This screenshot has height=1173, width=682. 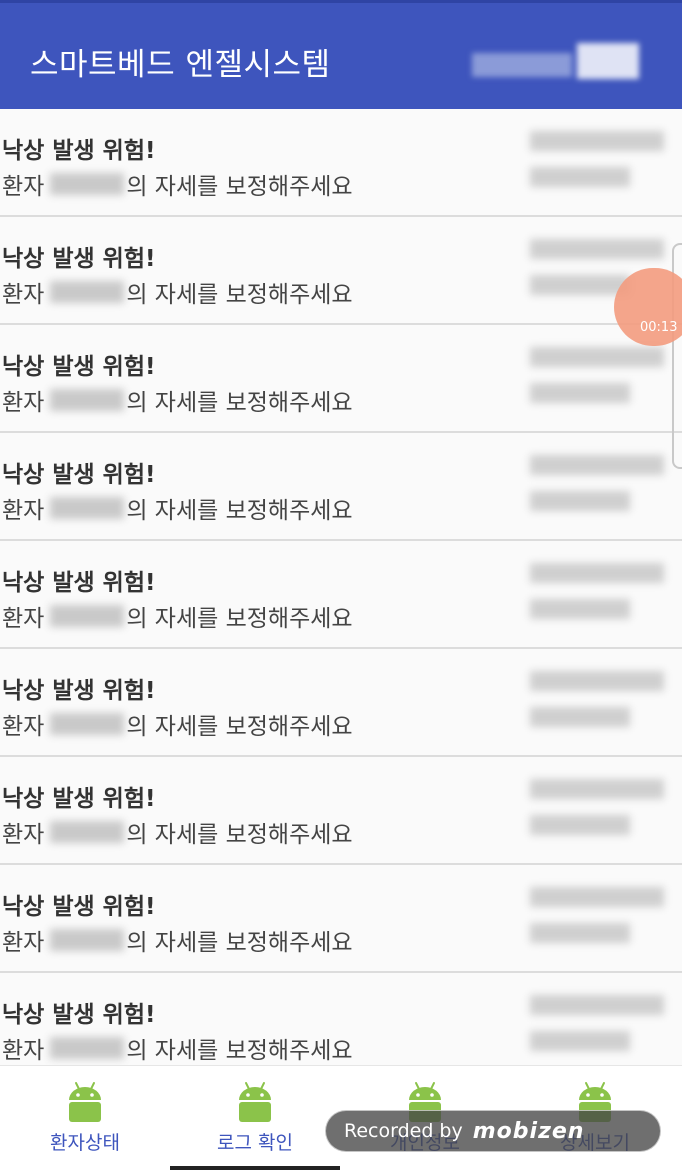 What do you see at coordinates (180, 65) in the screenshot?
I see `app-title: 스마트베드 엔젤시스템` at bounding box center [180, 65].